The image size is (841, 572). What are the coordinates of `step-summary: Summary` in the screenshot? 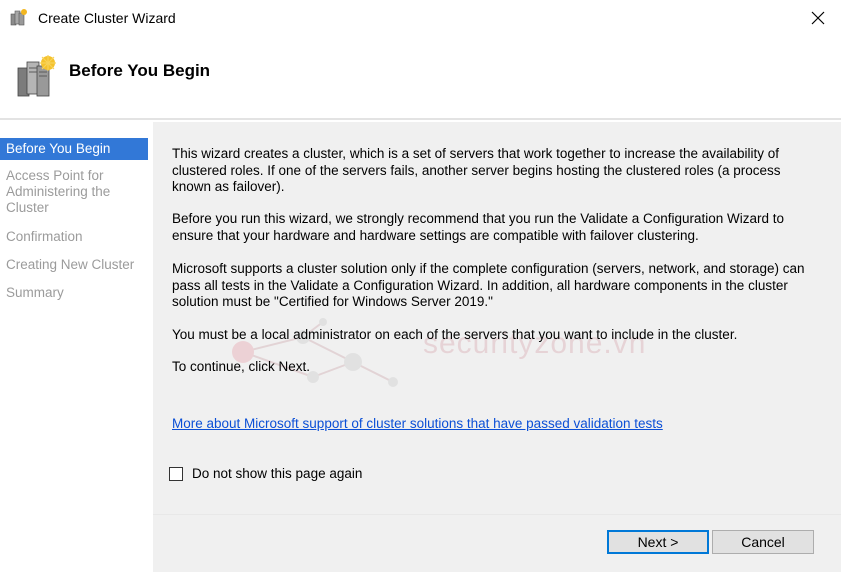 It's located at (74, 293).